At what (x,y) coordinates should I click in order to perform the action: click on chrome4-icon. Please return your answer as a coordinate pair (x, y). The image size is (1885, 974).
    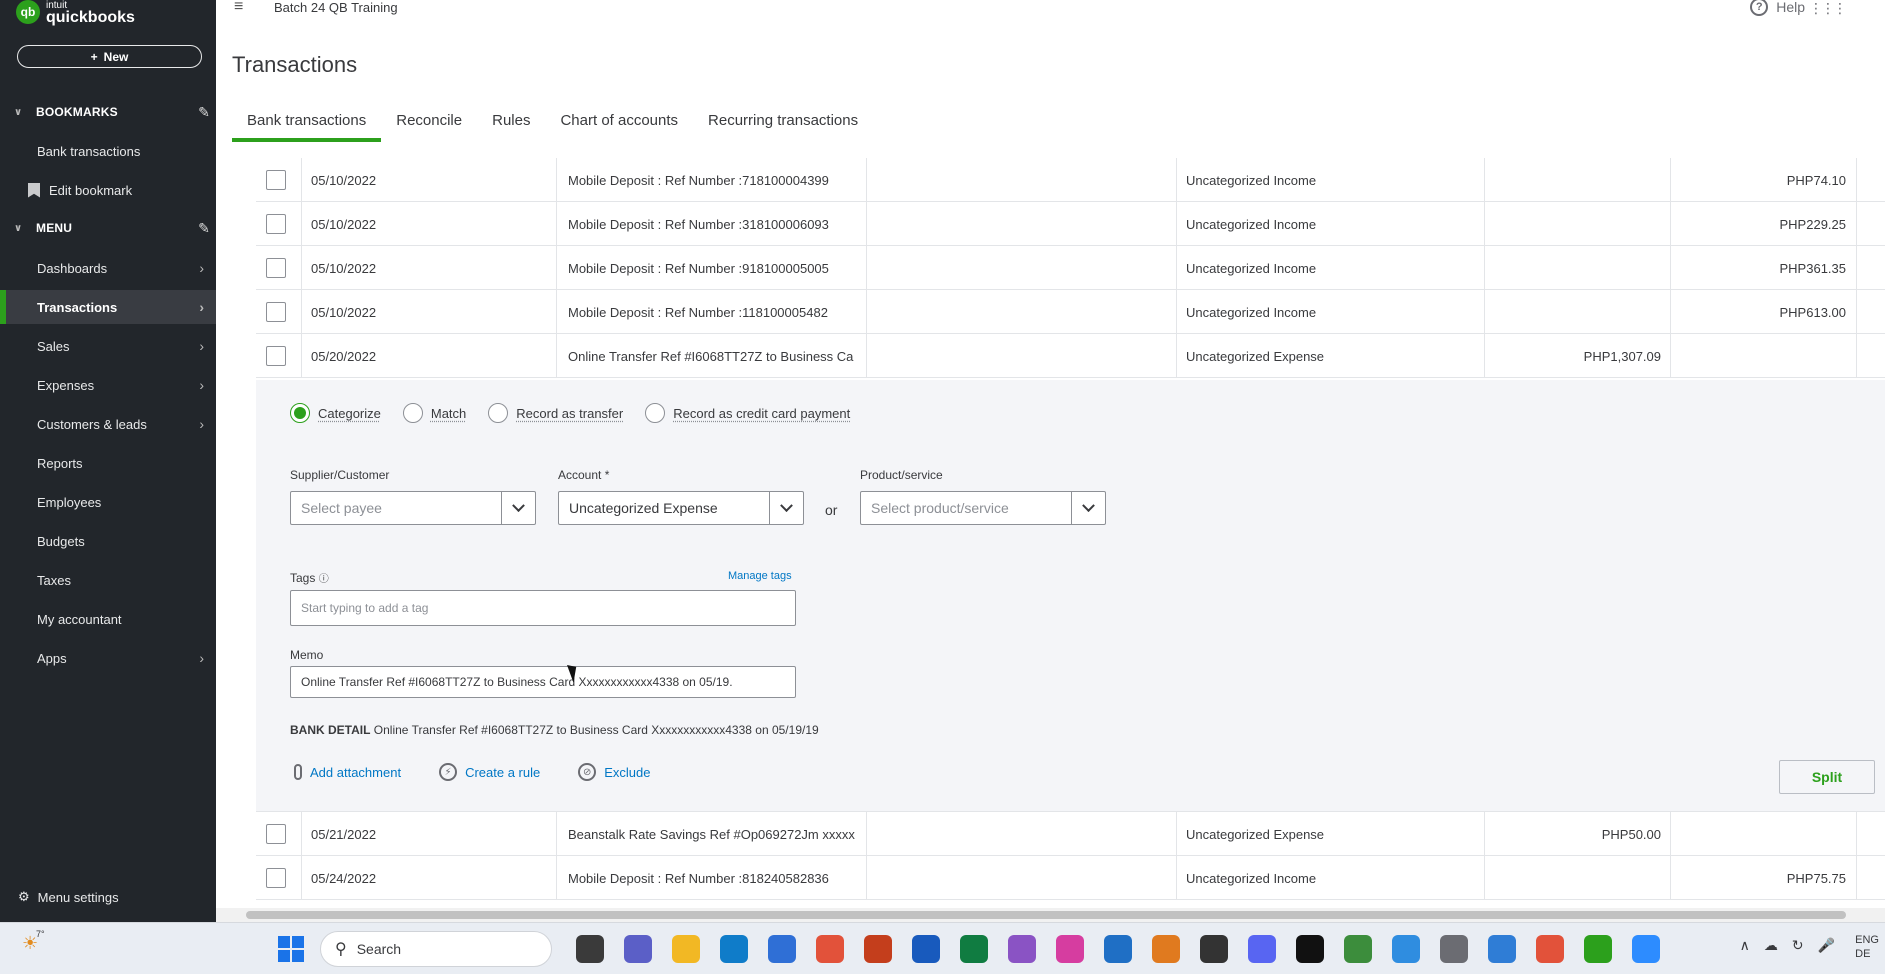
    Looking at the image, I should click on (1550, 949).